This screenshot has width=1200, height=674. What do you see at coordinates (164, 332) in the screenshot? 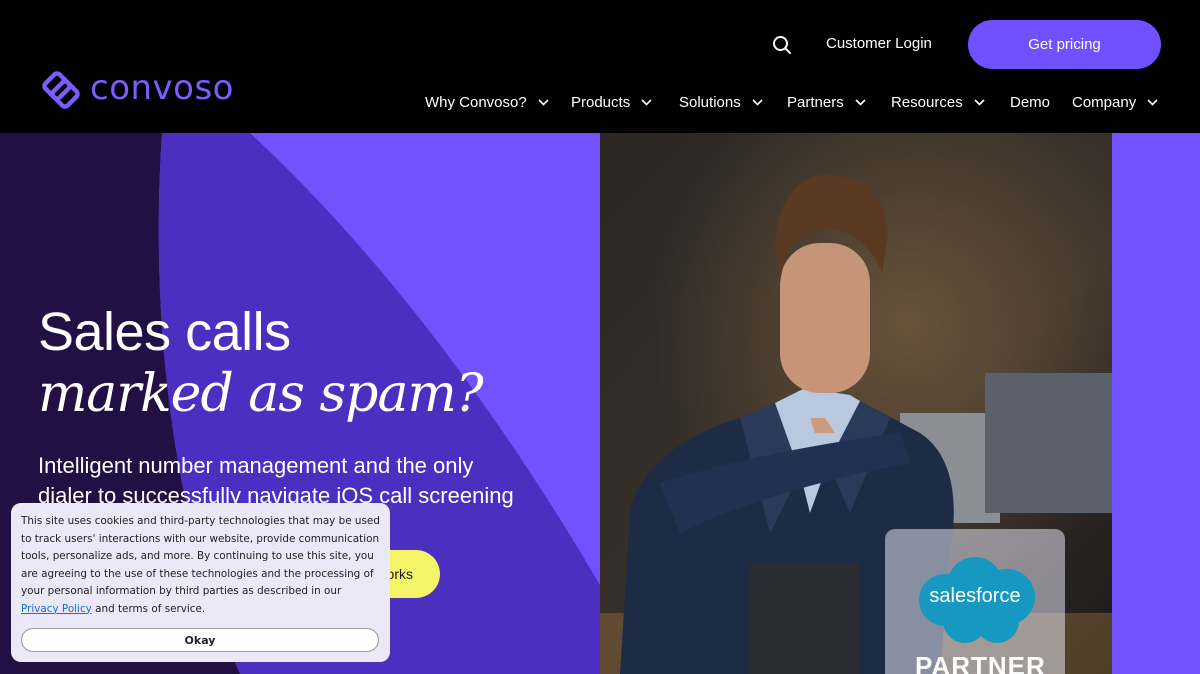
I see `hero-headline-line1: Sales calls` at bounding box center [164, 332].